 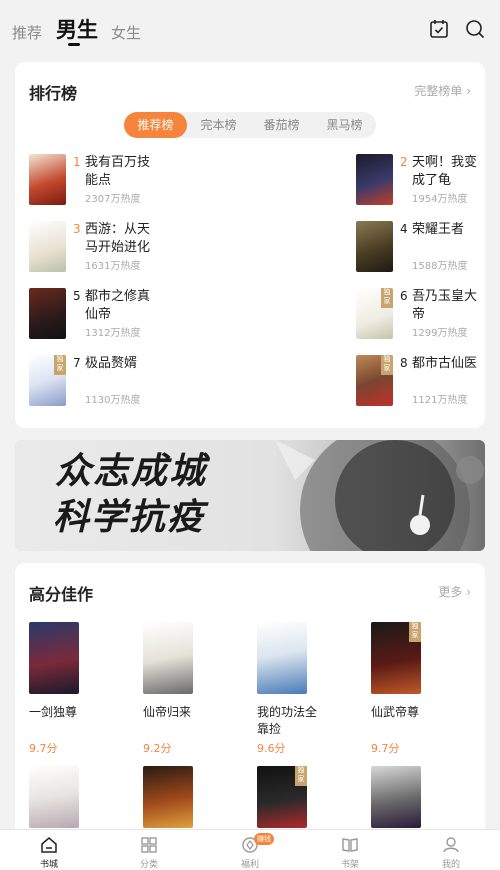 What do you see at coordinates (281, 125) in the screenshot?
I see `segment-fanqie: 番茄榜` at bounding box center [281, 125].